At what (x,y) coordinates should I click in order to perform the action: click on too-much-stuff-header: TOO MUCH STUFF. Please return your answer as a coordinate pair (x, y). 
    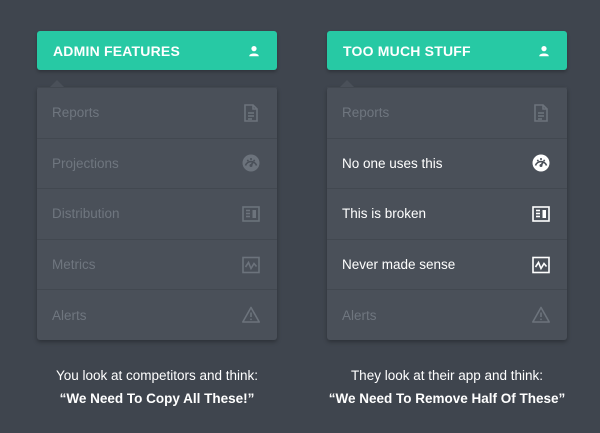
    Looking at the image, I should click on (447, 50).